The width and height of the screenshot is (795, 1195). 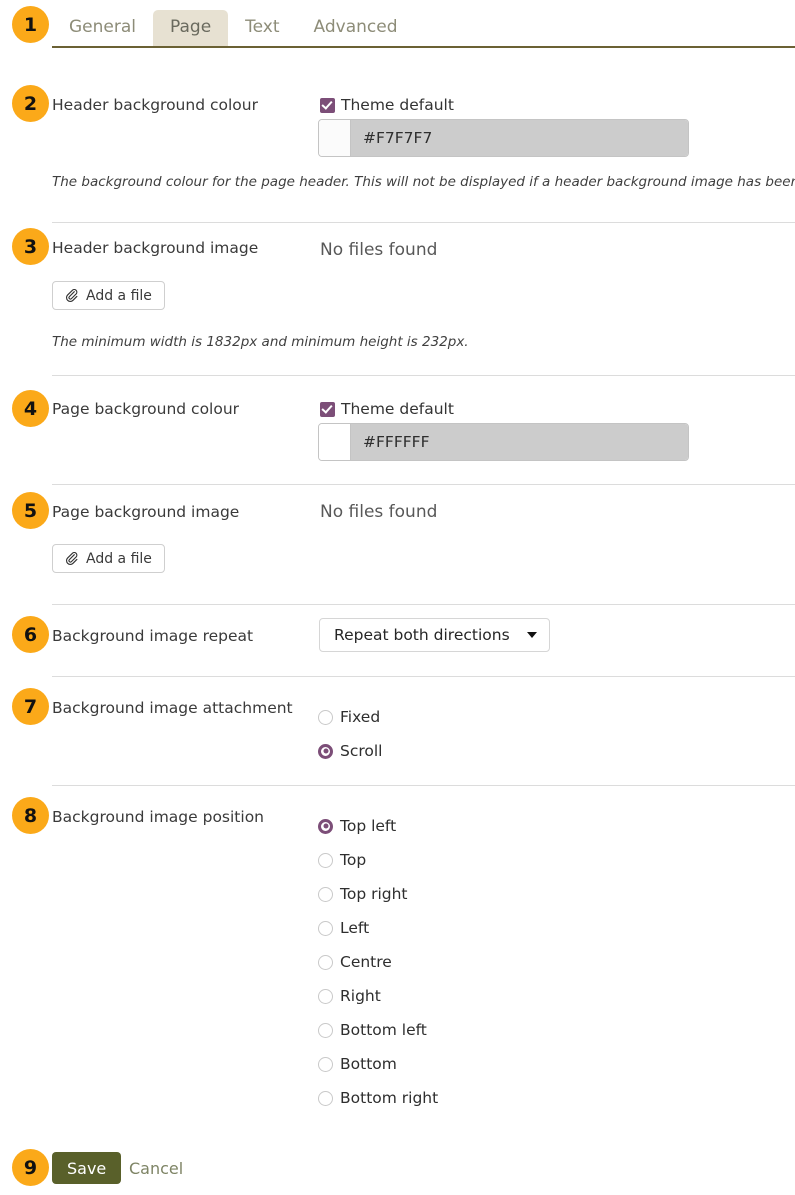 What do you see at coordinates (262, 28) in the screenshot?
I see `tab-text: Text` at bounding box center [262, 28].